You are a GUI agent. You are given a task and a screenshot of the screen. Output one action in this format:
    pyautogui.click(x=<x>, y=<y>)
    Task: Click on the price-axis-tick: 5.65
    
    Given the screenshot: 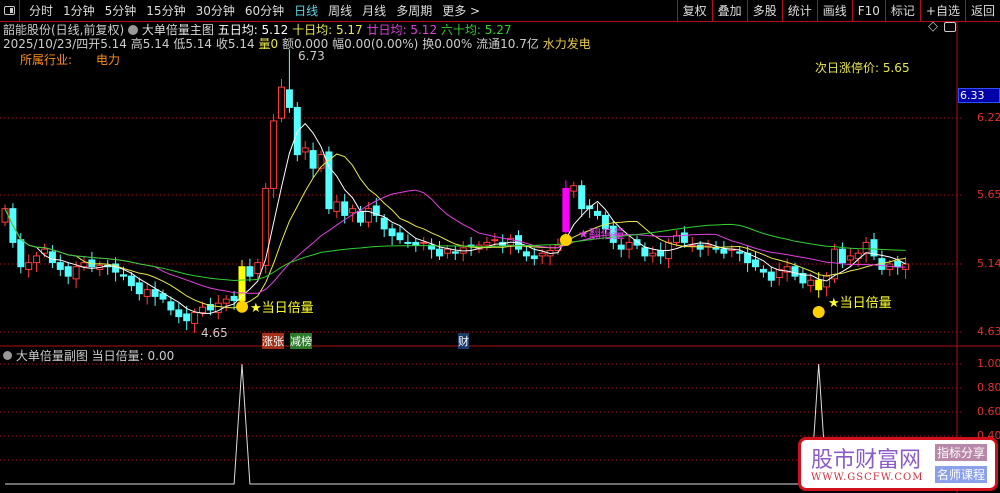 What is the action you would take?
    pyautogui.click(x=988, y=194)
    